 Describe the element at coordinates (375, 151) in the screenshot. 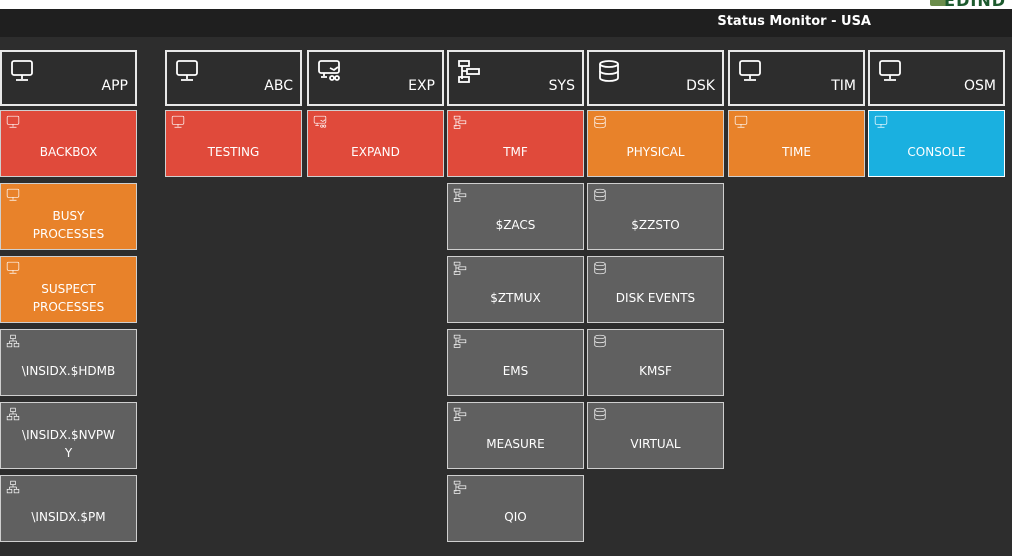

I see `status-tile-label: EXPAND` at that location.